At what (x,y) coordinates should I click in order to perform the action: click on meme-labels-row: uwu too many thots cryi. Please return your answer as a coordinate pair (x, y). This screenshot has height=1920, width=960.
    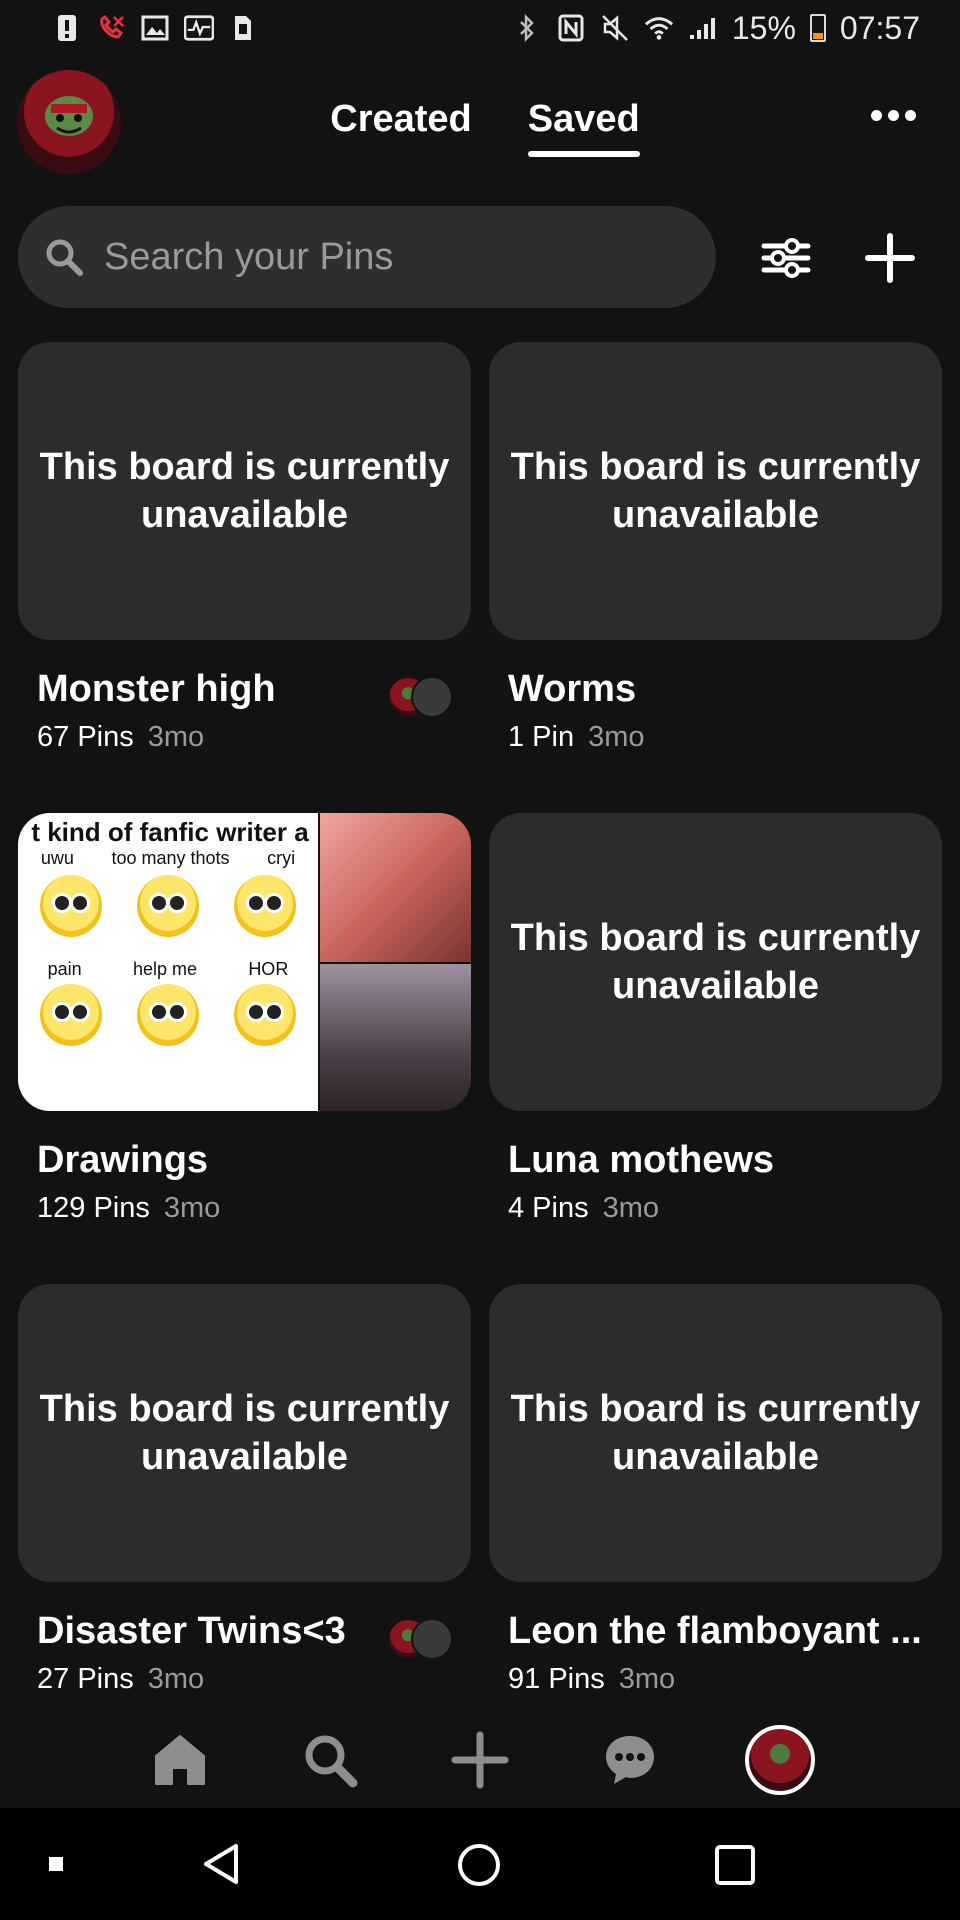
    Looking at the image, I should click on (168, 858).